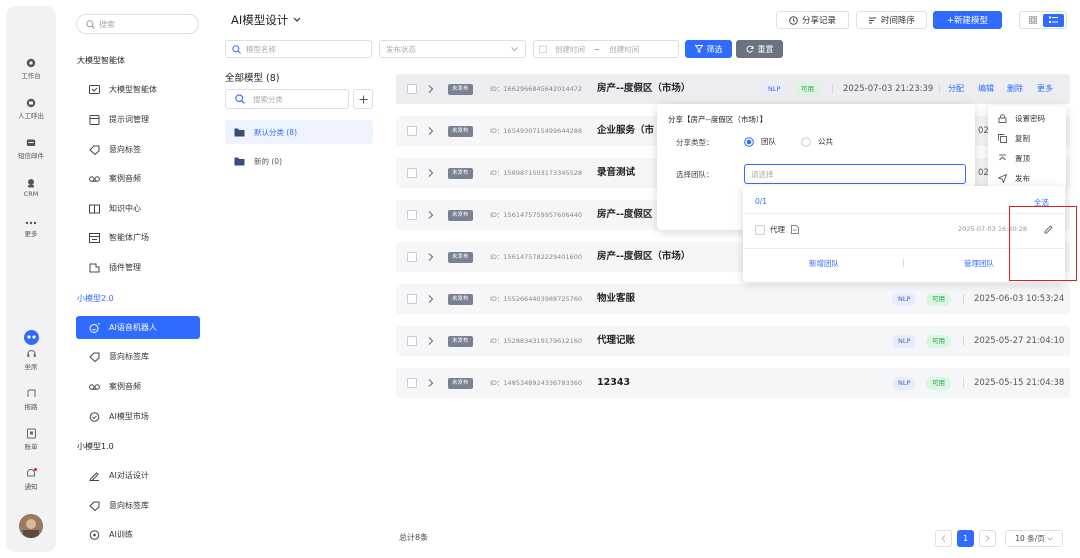  I want to click on menu-item-copy: 复制, so click(1014, 138).